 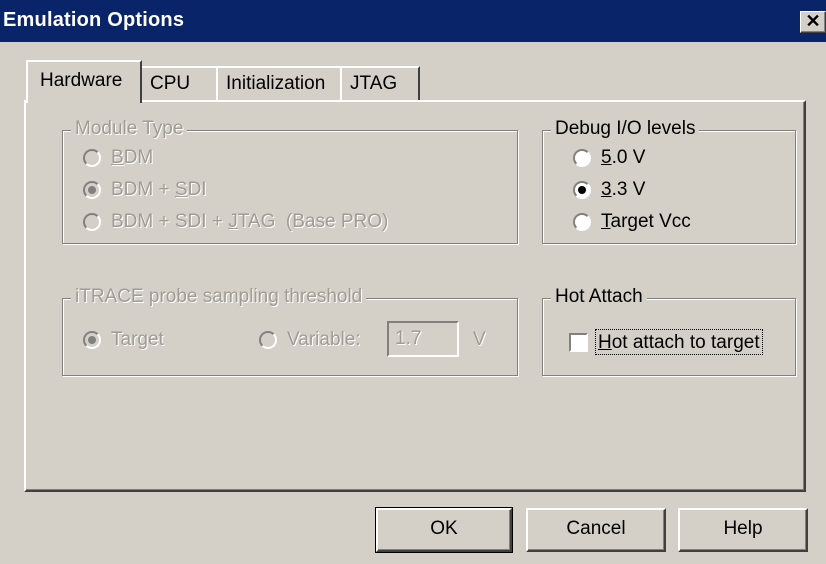 What do you see at coordinates (596, 530) in the screenshot?
I see `cancel-button: Cancel` at bounding box center [596, 530].